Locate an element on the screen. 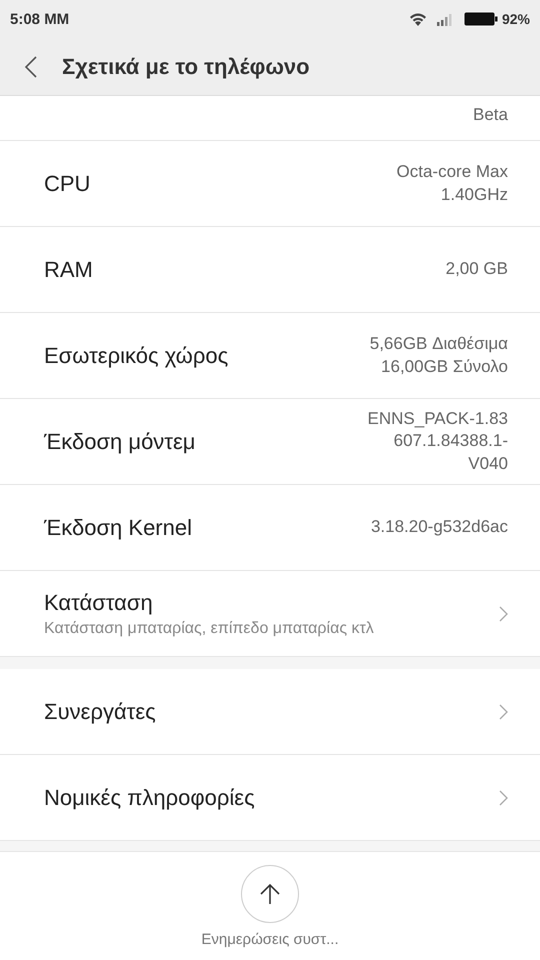 The width and height of the screenshot is (540, 960). setting-label: Έκδοση Kernel is located at coordinates (118, 527).